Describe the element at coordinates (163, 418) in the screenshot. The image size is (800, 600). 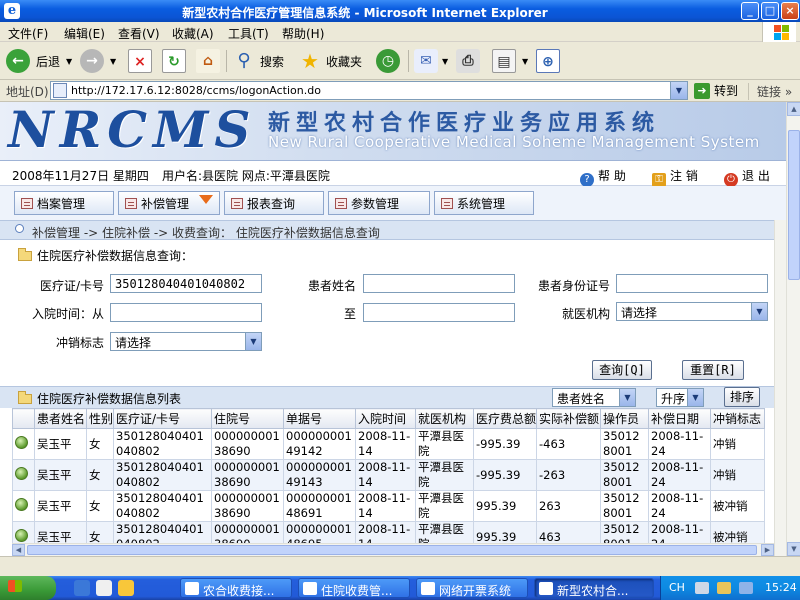
I see `header-card: 医疗证/卡号` at that location.